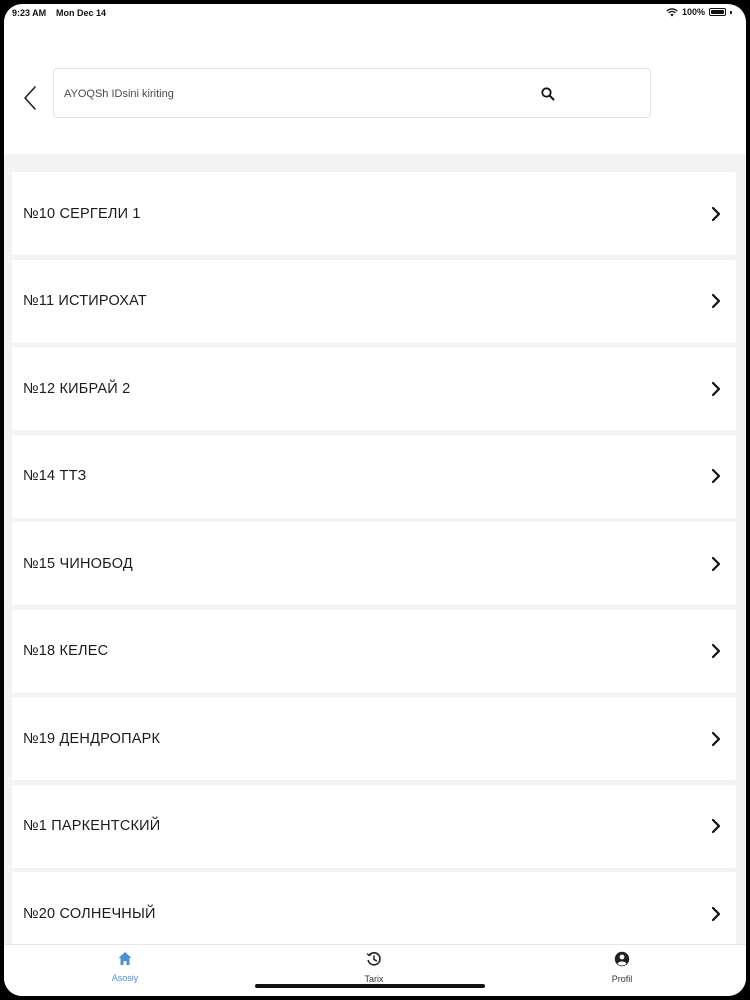 The width and height of the screenshot is (750, 1000). What do you see at coordinates (374, 213) in the screenshot?
I see `list-item: №10 СЕРГЕЛИ 1` at bounding box center [374, 213].